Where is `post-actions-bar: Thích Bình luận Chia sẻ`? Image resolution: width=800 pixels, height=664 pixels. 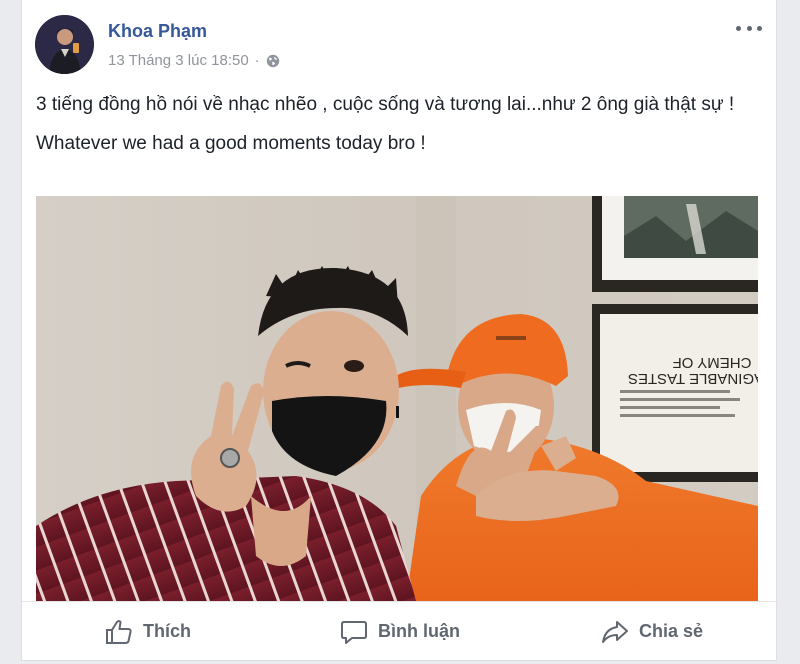
post-actions-bar: Thích Bình luận Chia sẻ is located at coordinates (400, 631).